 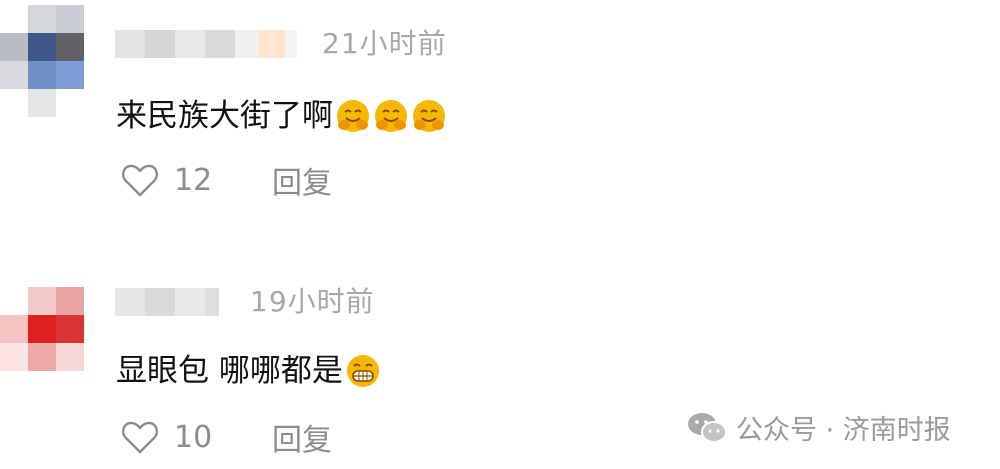 I want to click on watermark: 公众号 · 济南时报, so click(x=818, y=427).